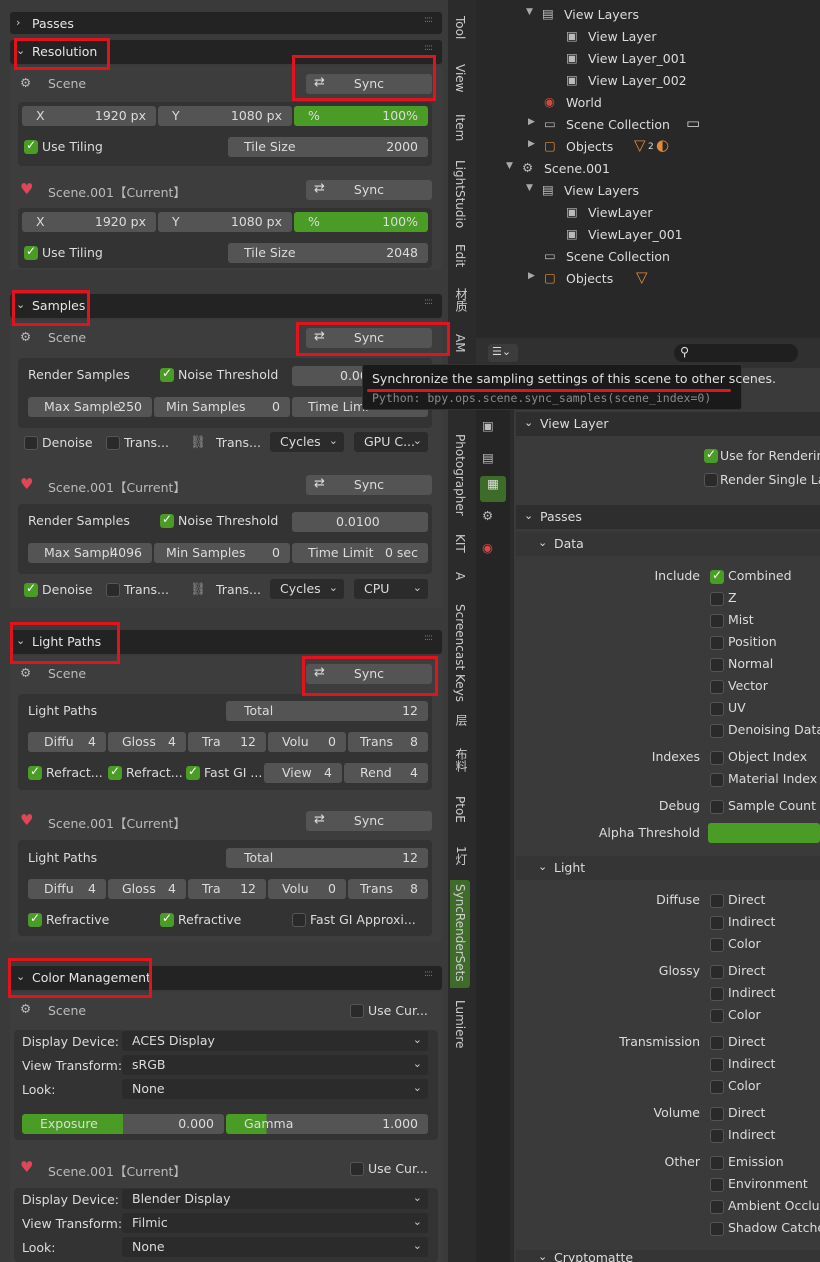  Describe the element at coordinates (493, 551) in the screenshot. I see `world-tab-icon: ◉` at that location.